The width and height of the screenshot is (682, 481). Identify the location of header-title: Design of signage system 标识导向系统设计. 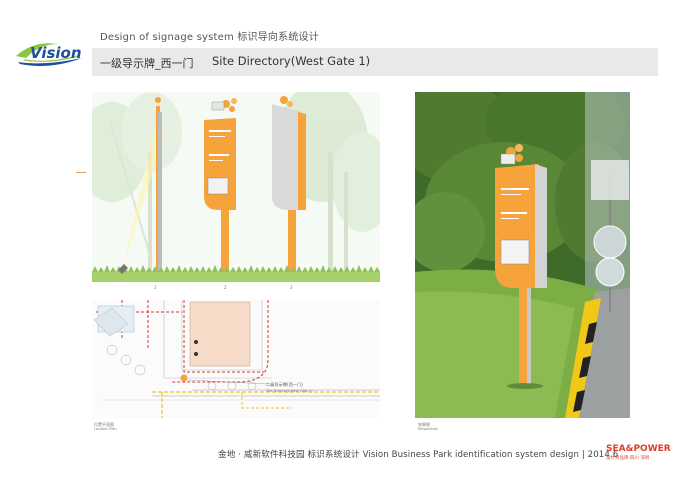
(209, 37).